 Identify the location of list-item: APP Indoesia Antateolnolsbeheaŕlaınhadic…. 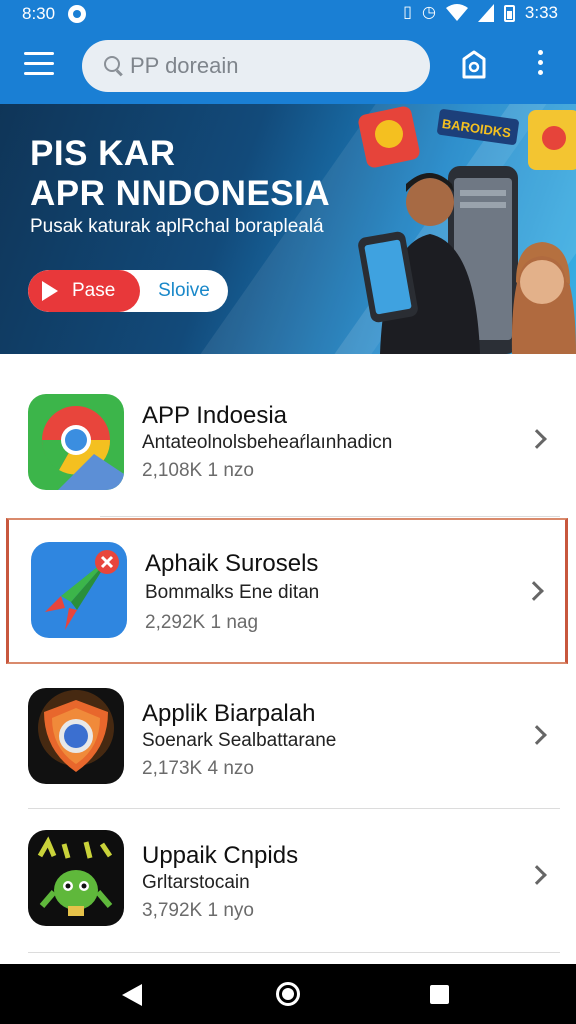
(288, 436).